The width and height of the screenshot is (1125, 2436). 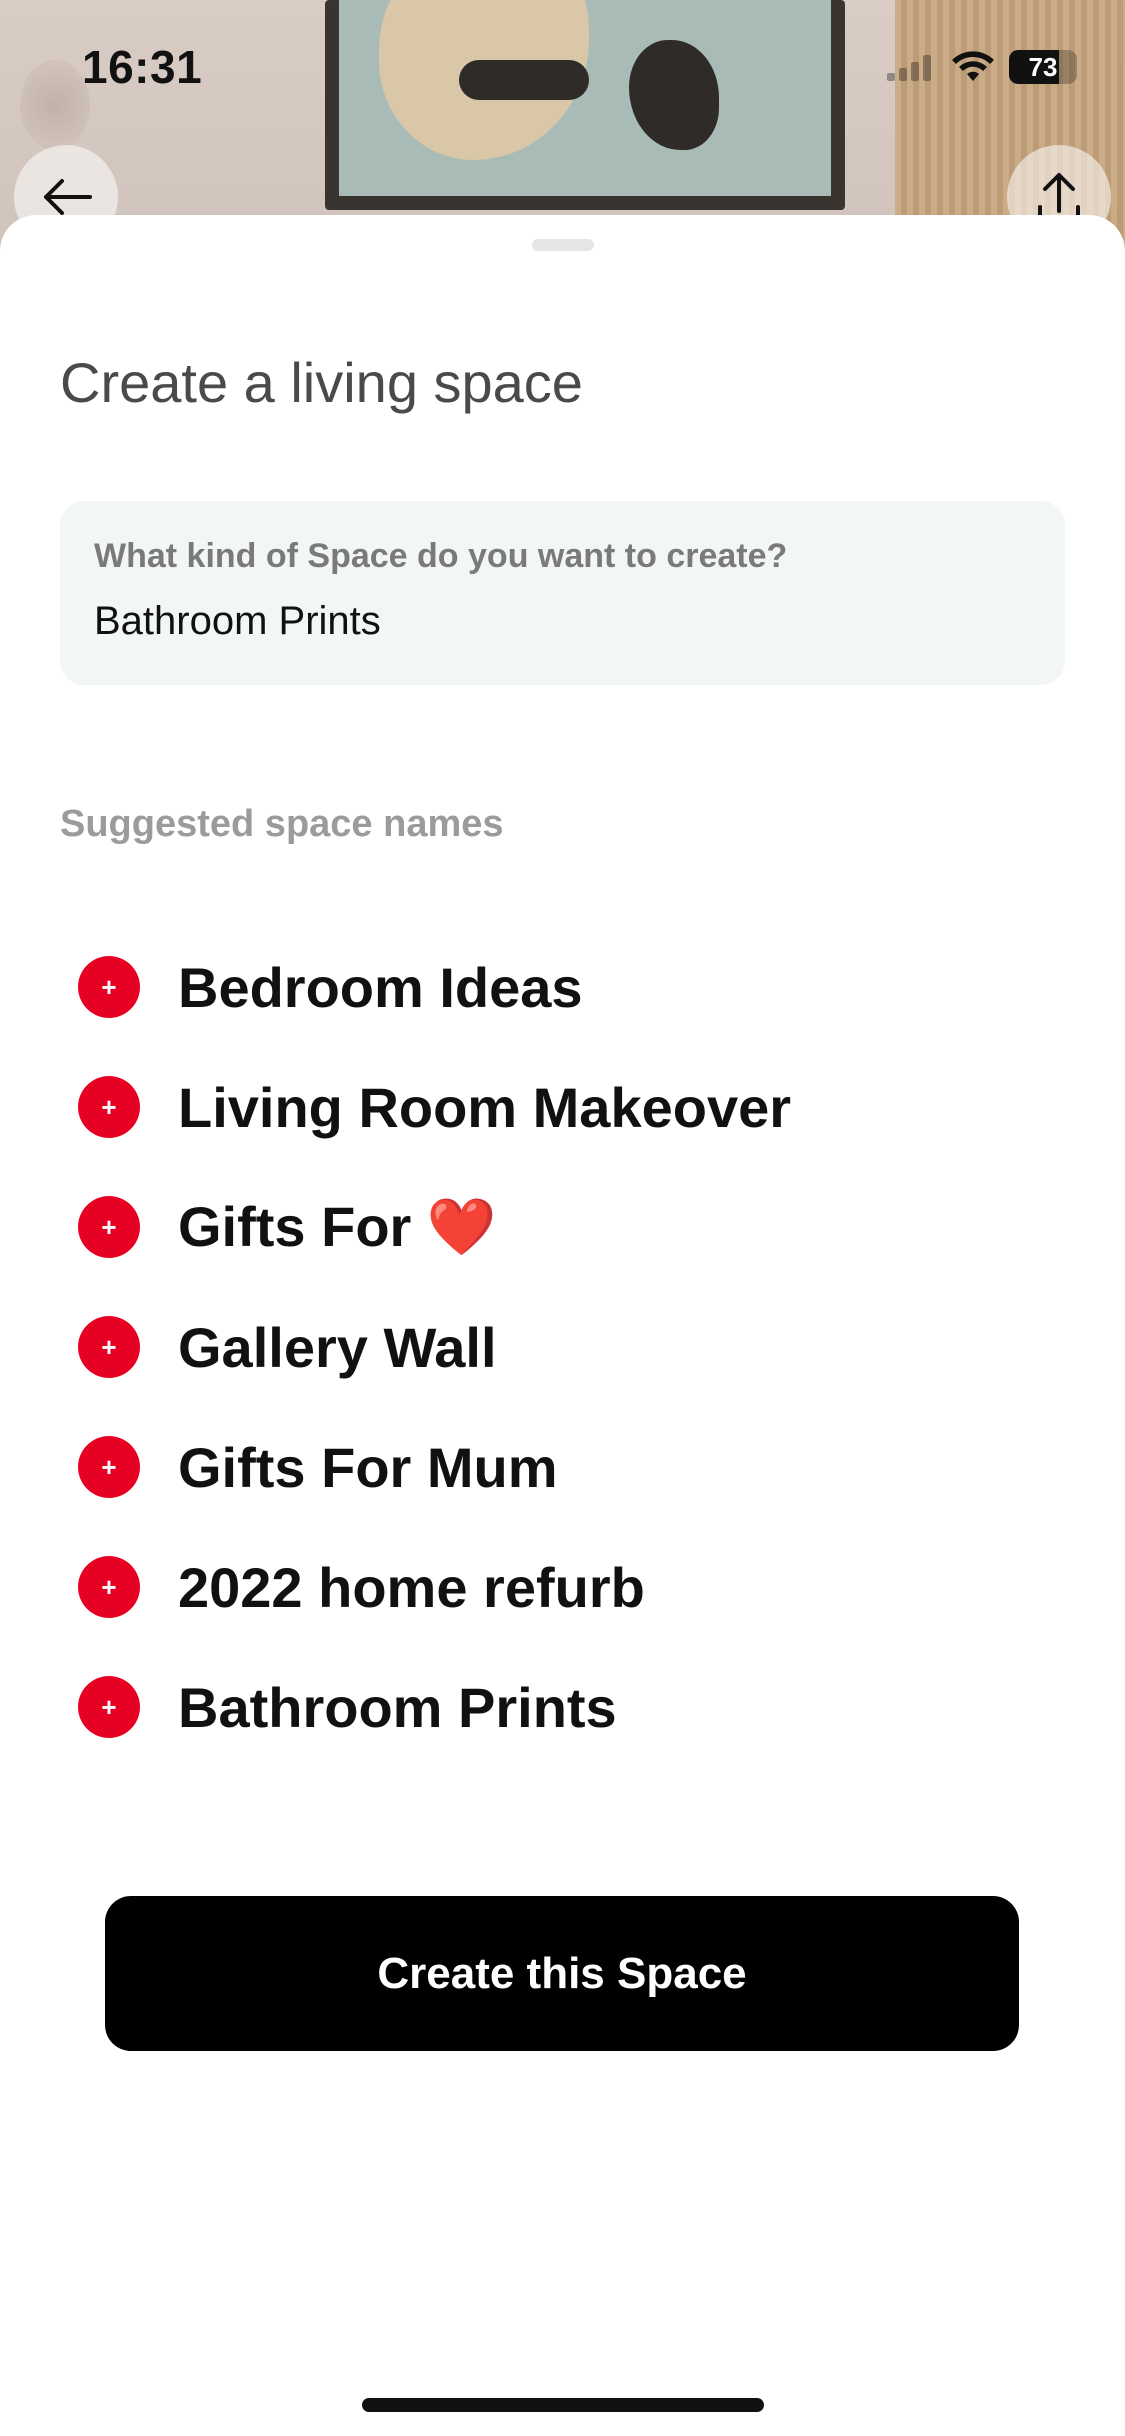 I want to click on arrow-left-icon, so click(x=68, y=197).